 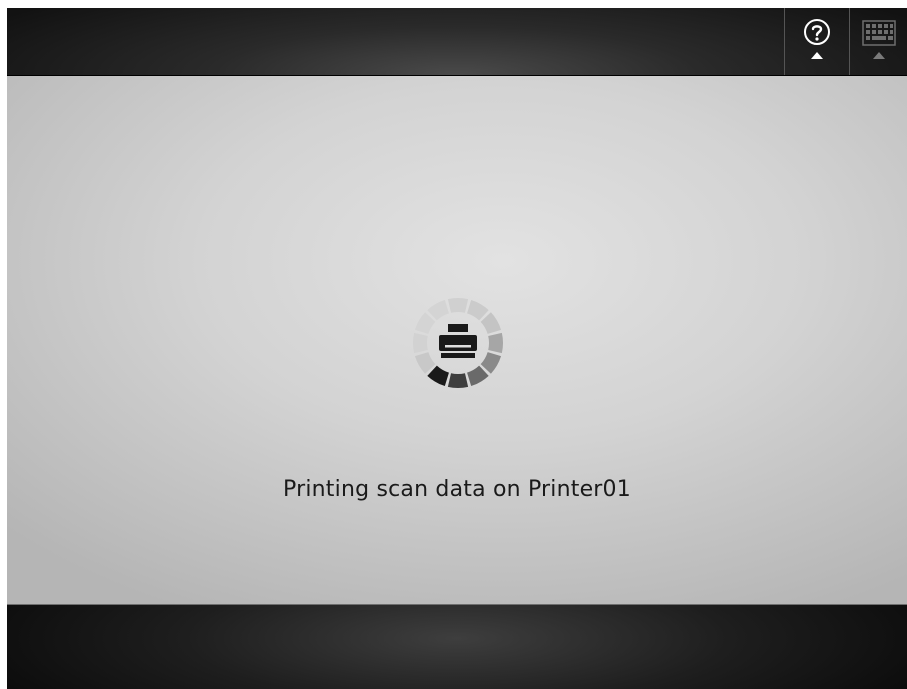 What do you see at coordinates (457, 489) in the screenshot?
I see `status-message: Printing scan data on Printer01` at bounding box center [457, 489].